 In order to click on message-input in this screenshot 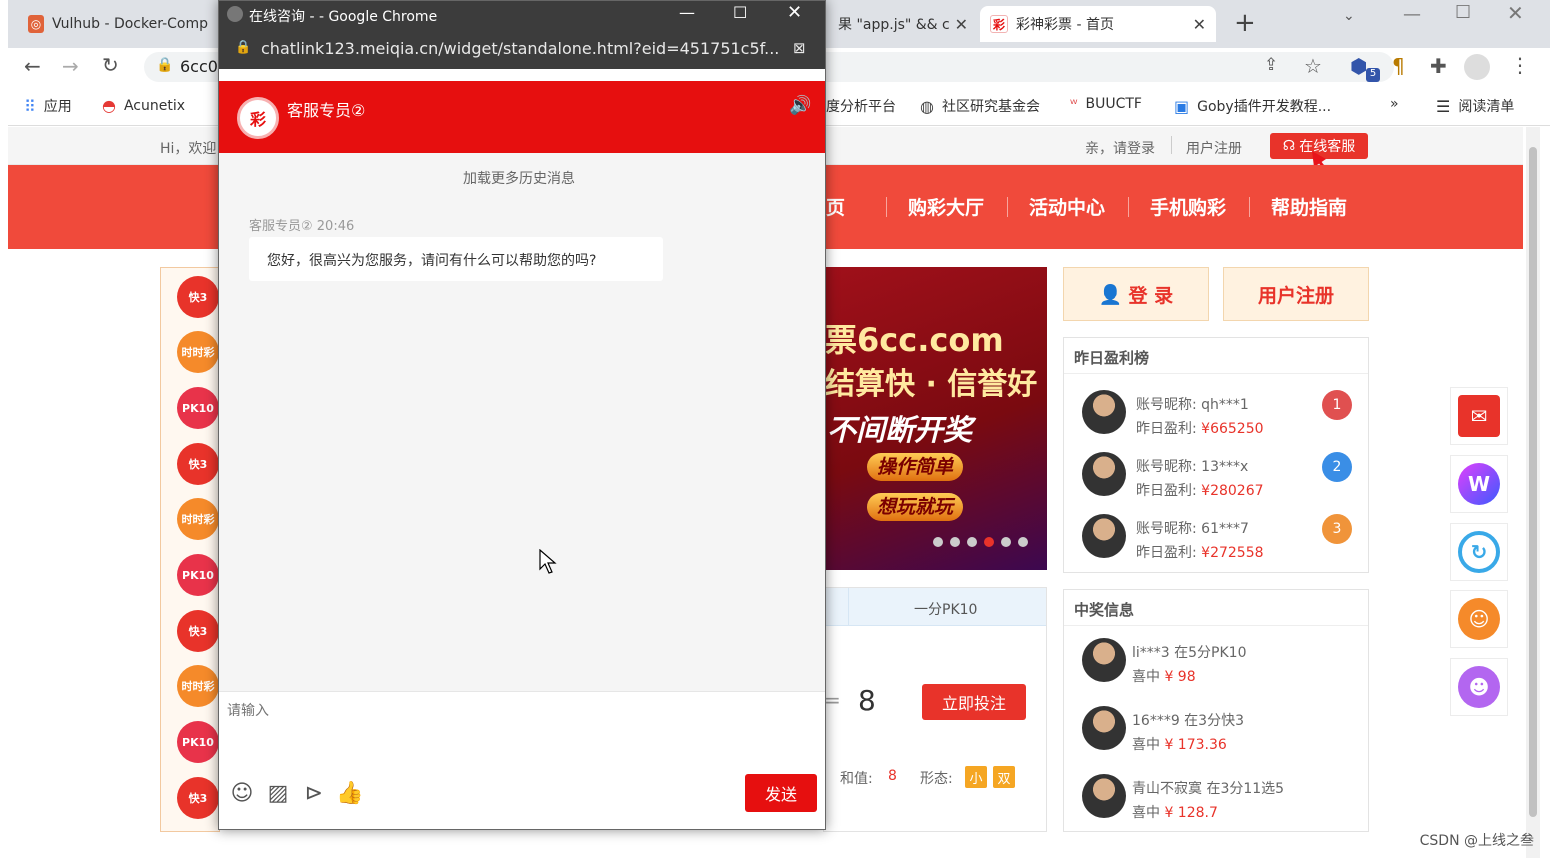, I will do `click(522, 730)`.